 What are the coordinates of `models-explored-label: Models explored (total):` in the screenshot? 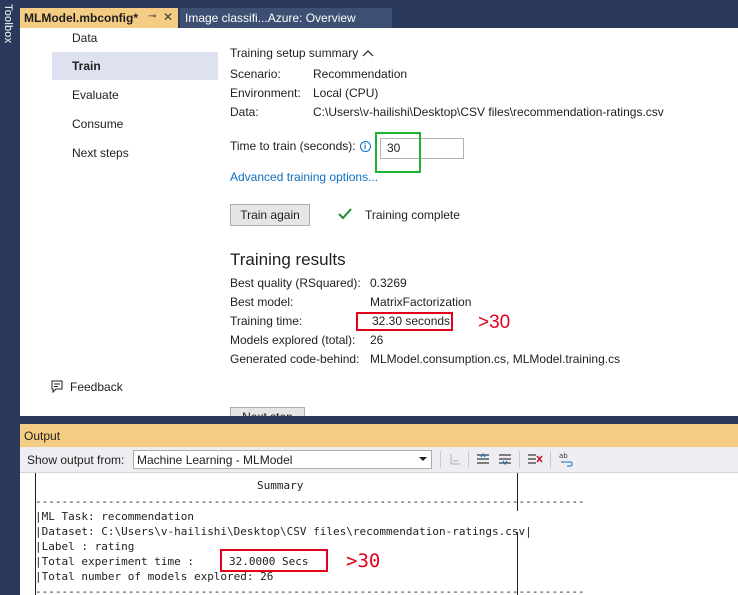 It's located at (293, 340).